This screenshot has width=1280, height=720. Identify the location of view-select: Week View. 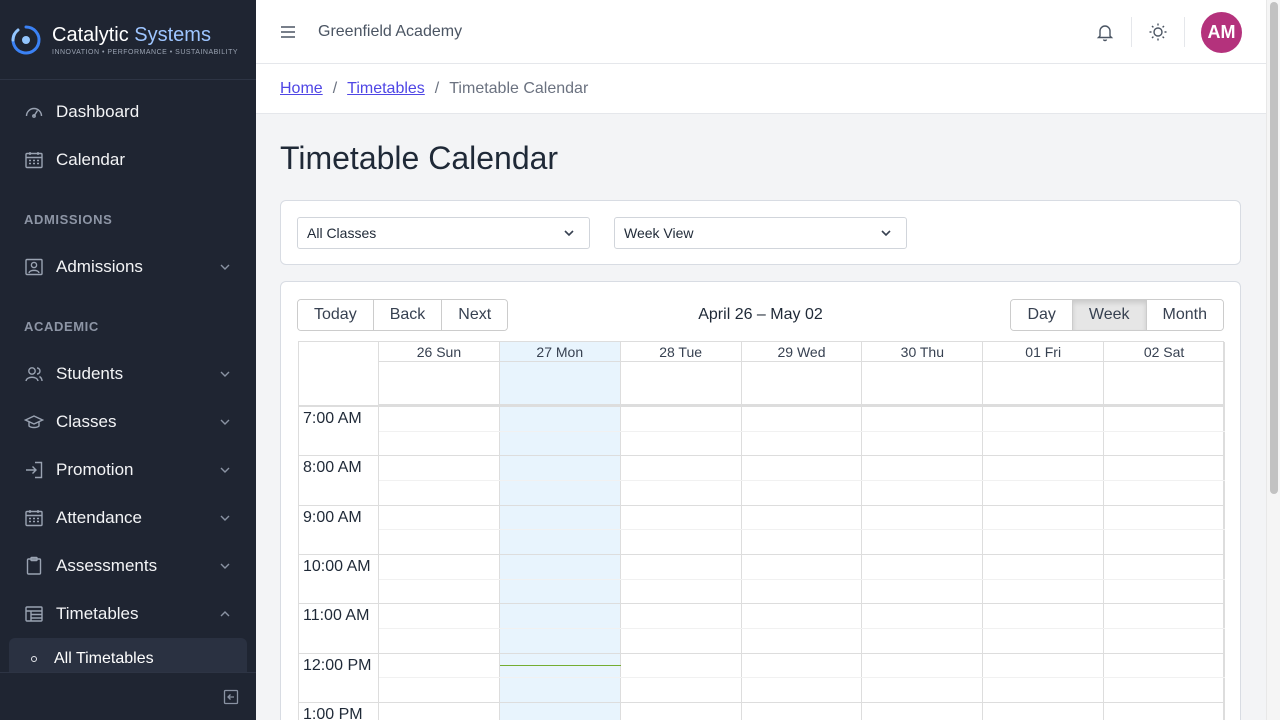
(760, 233).